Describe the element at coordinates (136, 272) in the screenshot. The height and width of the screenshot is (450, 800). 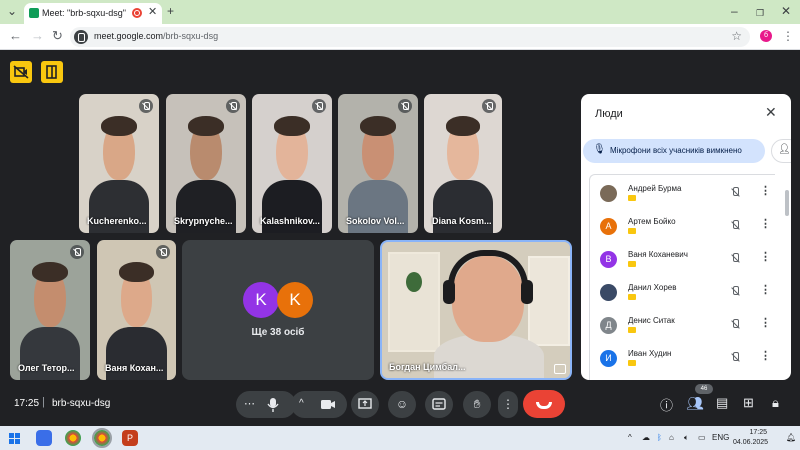
I see `participant-hair` at that location.